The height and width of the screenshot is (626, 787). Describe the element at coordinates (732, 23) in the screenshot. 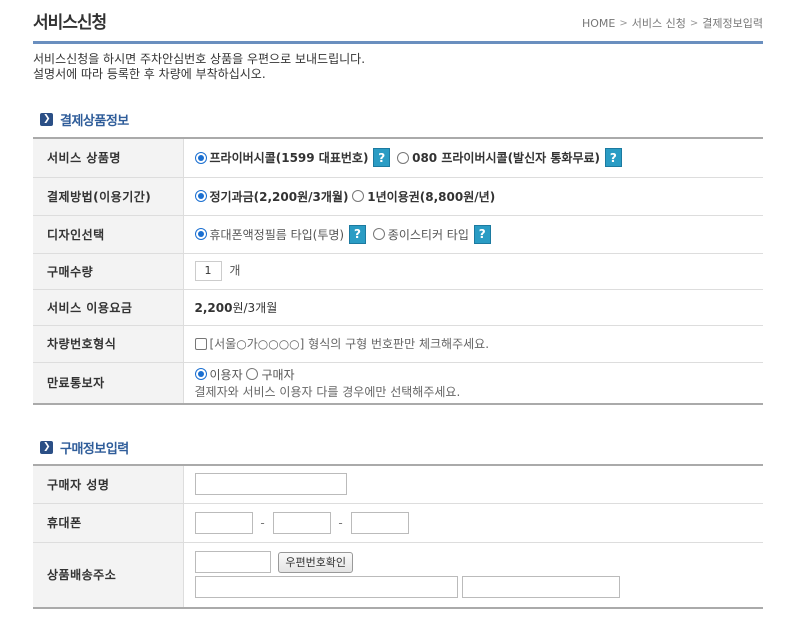

I see `breadcrumb-current: 결제정보입력` at that location.